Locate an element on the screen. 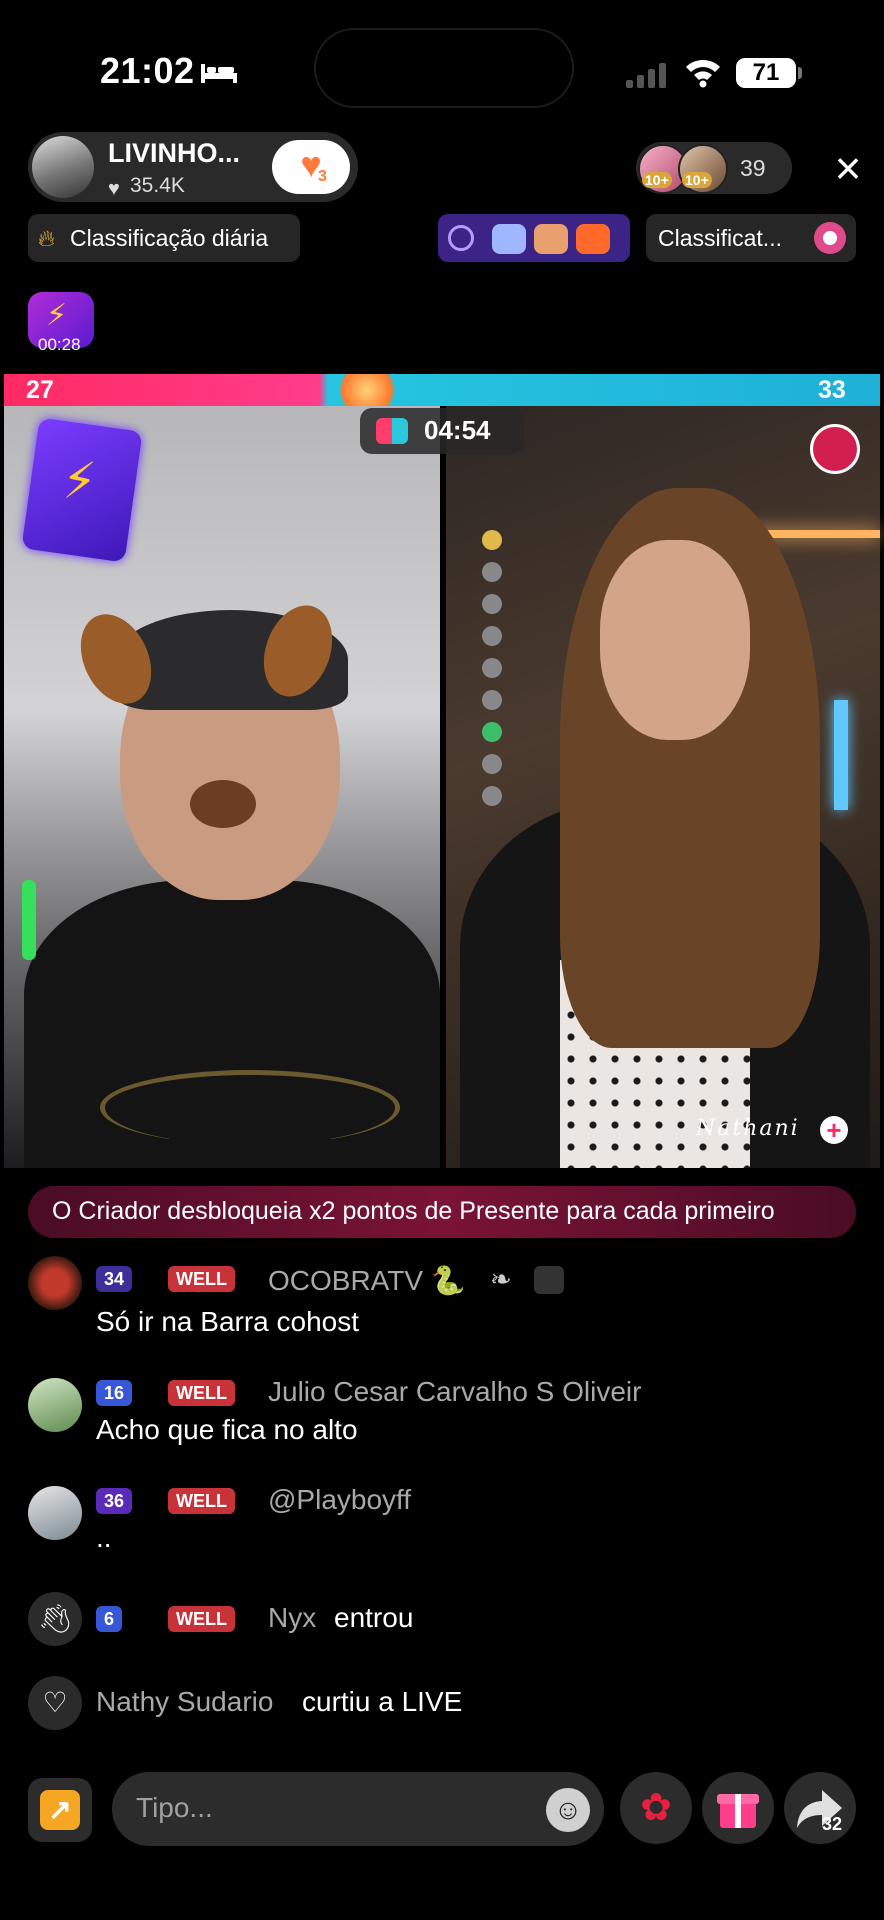 This screenshot has height=1920, width=884. heart-count: 3 is located at coordinates (322, 176).